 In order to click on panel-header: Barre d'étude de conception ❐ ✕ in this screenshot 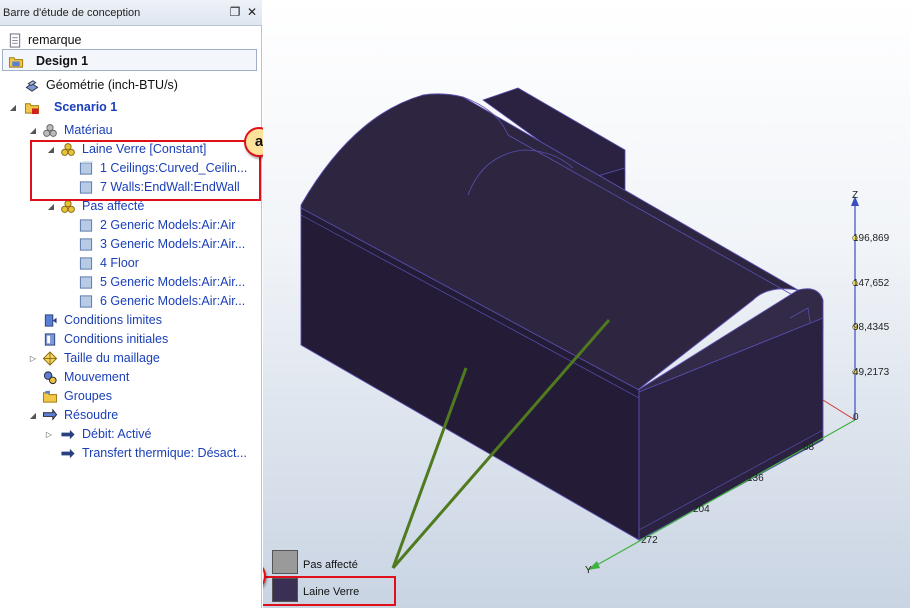, I will do `click(131, 13)`.